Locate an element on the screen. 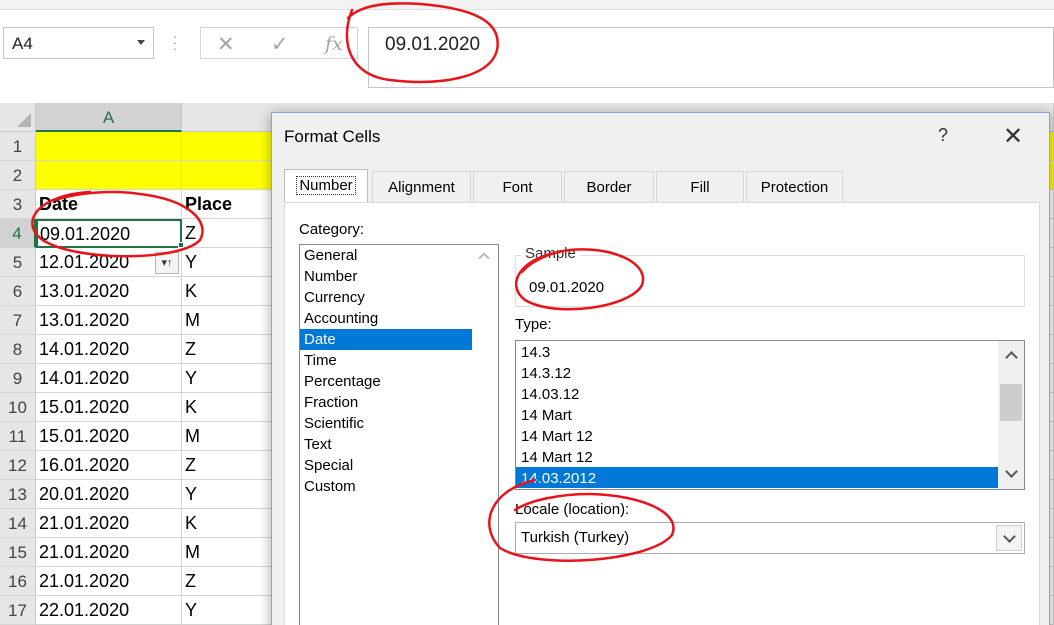  tab-font: Font is located at coordinates (517, 186).